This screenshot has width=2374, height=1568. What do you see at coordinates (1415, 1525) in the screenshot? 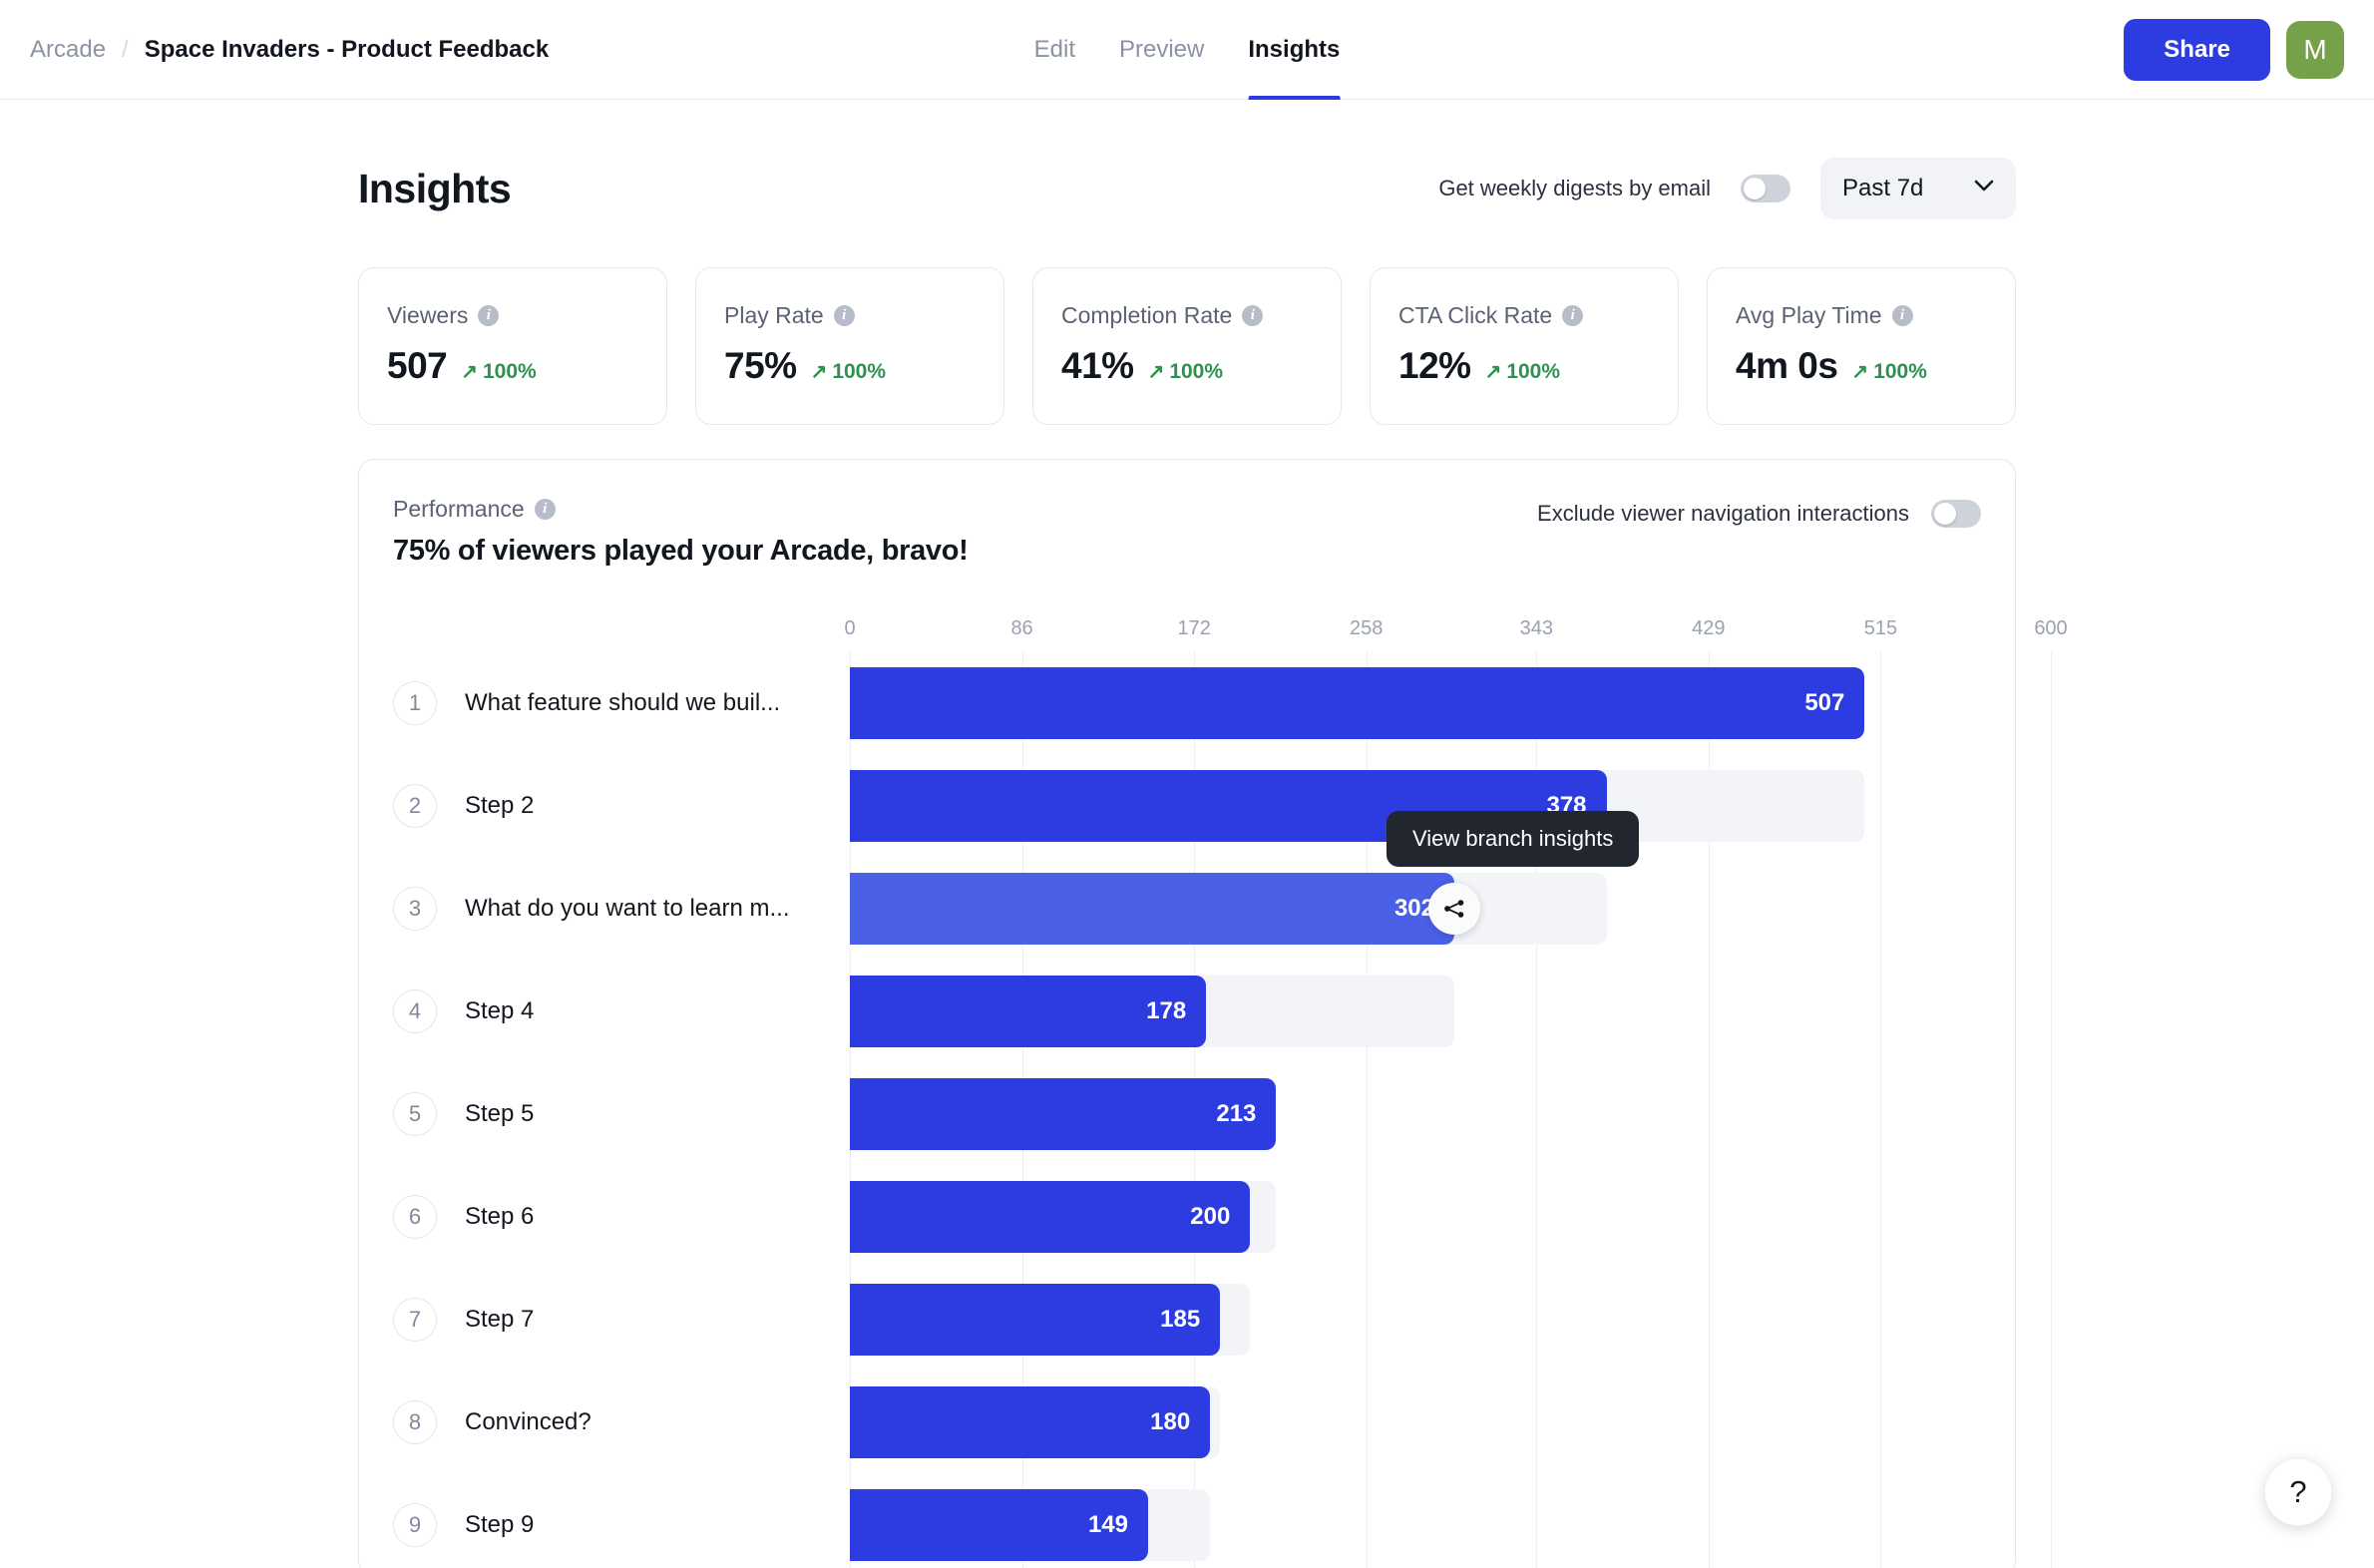
I see `chart-bar-area: 149` at bounding box center [1415, 1525].